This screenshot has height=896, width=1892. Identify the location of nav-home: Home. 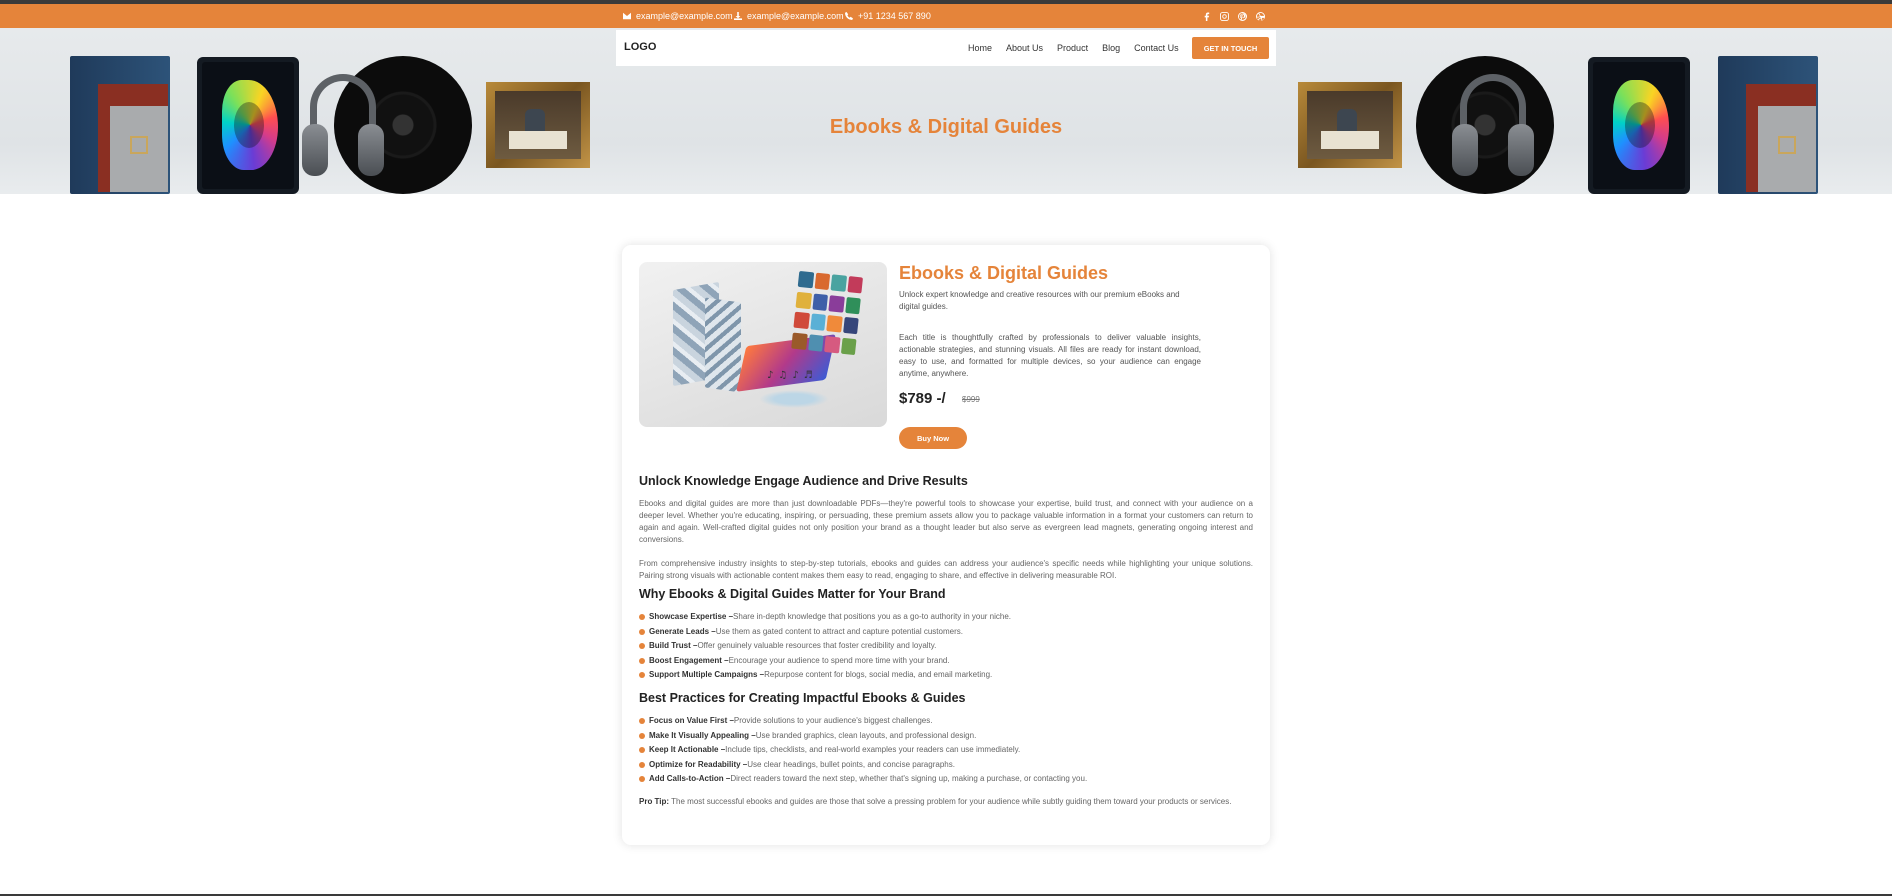
(980, 48).